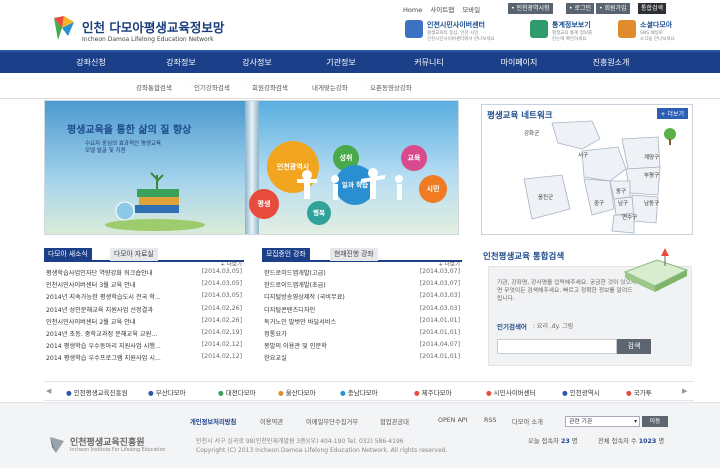 The height and width of the screenshot is (468, 720). What do you see at coordinates (297, 392) in the screenshot?
I see `family-site-3: ● 울산다모아` at bounding box center [297, 392].